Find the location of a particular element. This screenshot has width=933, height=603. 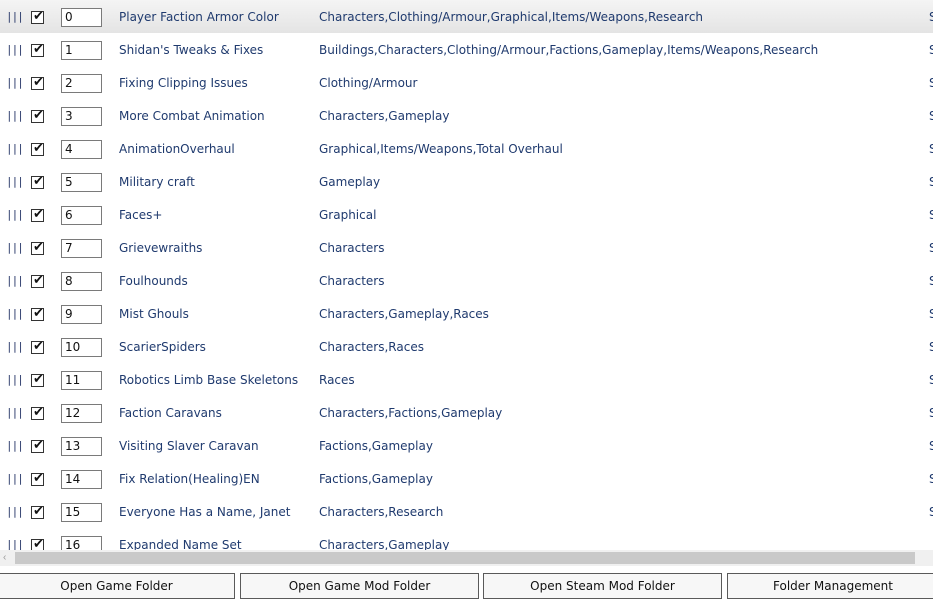

load-order-input: 15 is located at coordinates (81, 512).